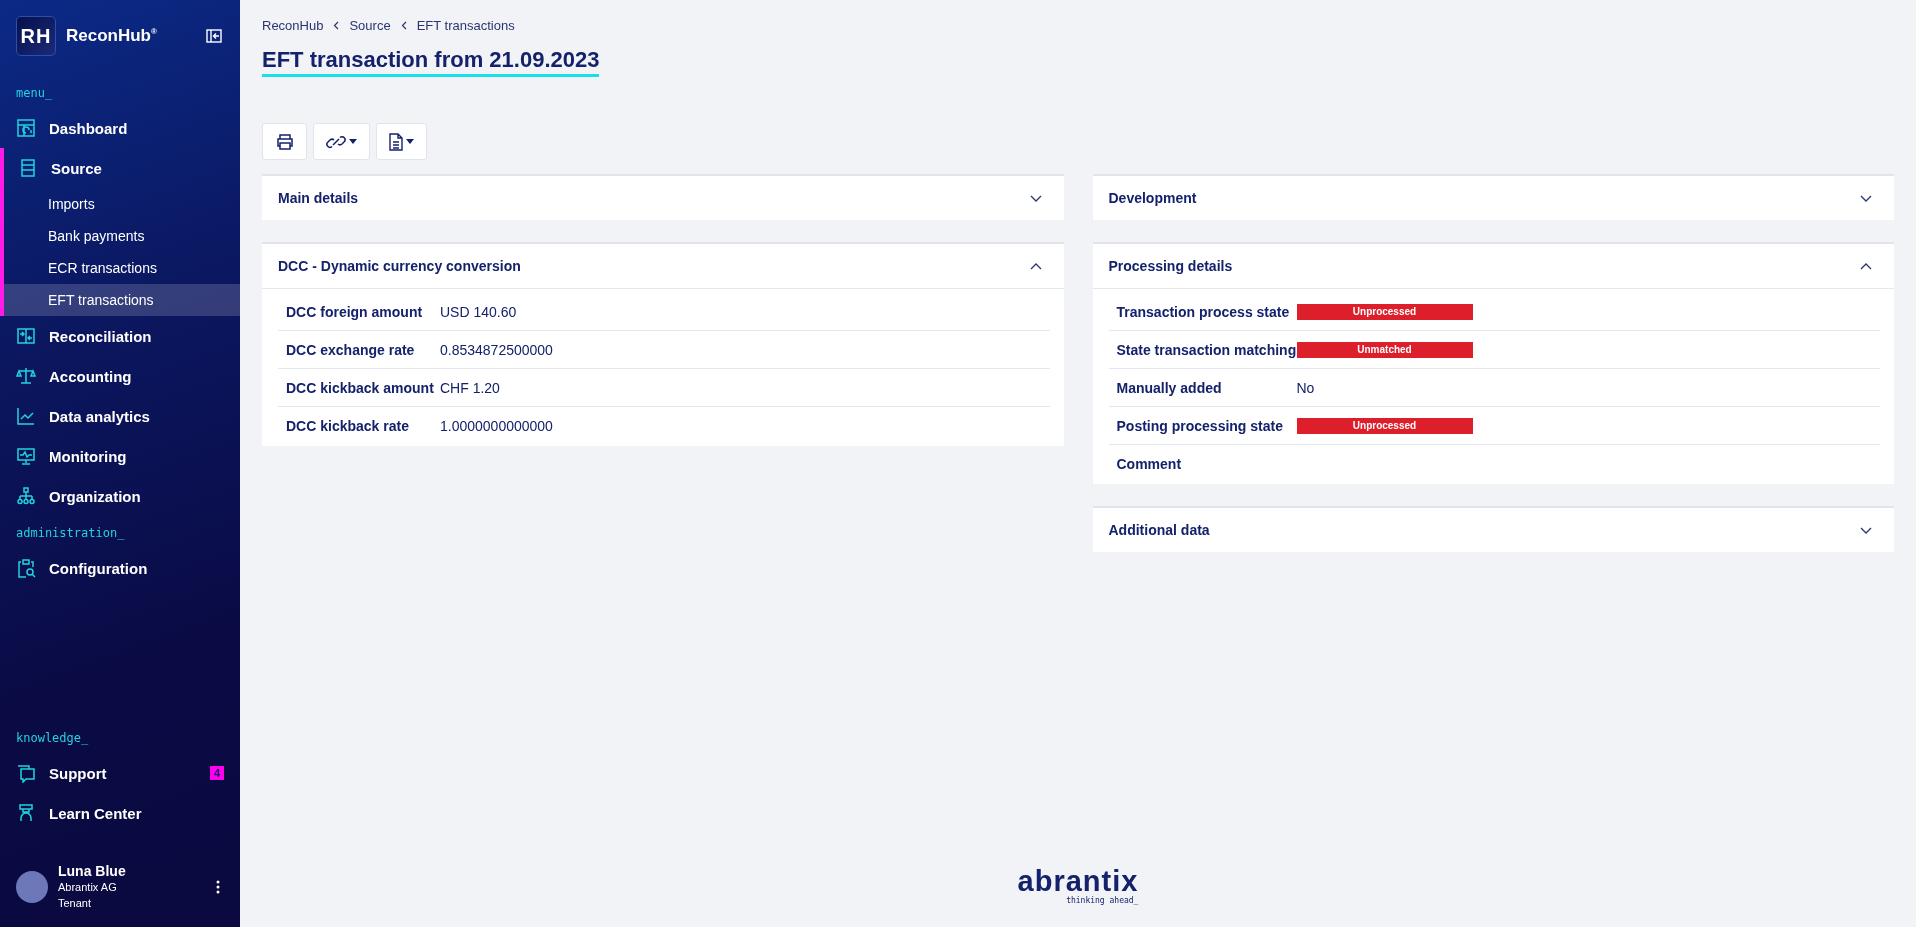  Describe the element at coordinates (1203, 311) in the screenshot. I see `field-label: Transaction process state` at that location.